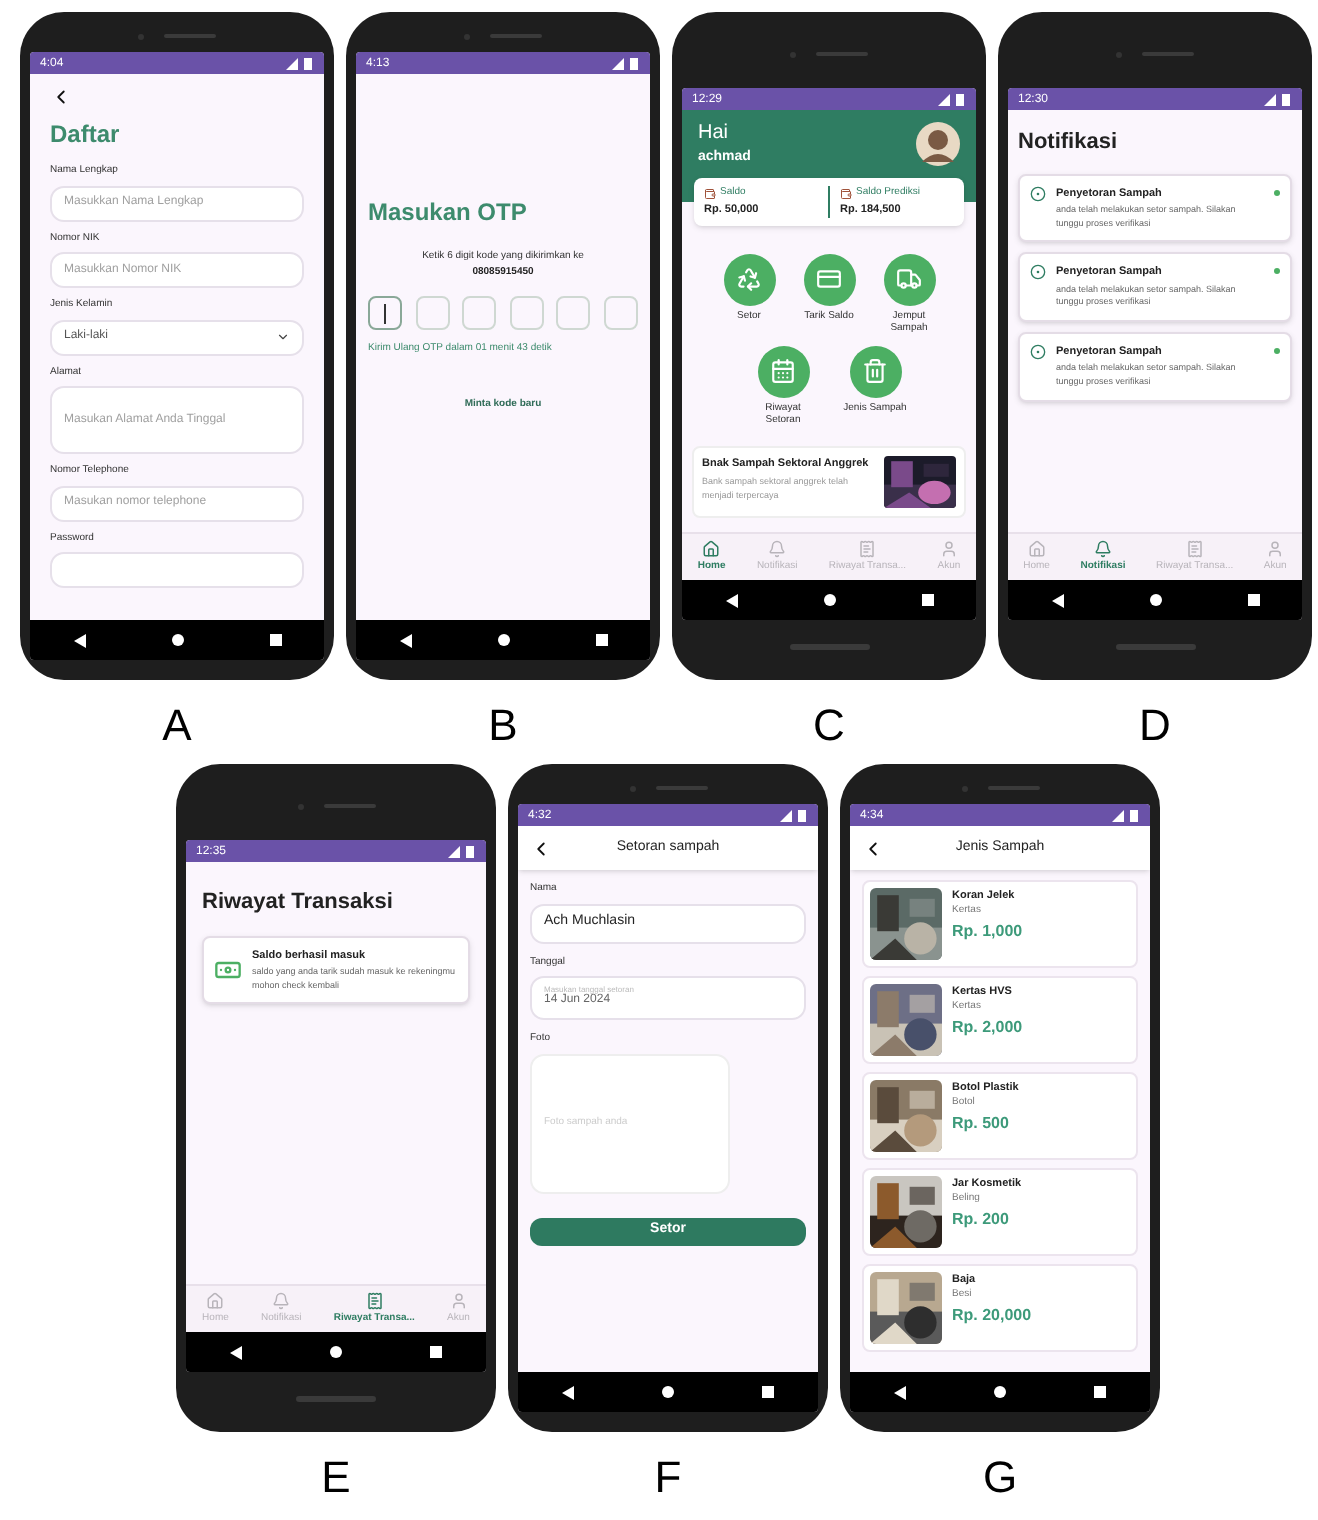 The height and width of the screenshot is (1520, 1318). Describe the element at coordinates (177, 570) in the screenshot. I see `input-field` at that location.